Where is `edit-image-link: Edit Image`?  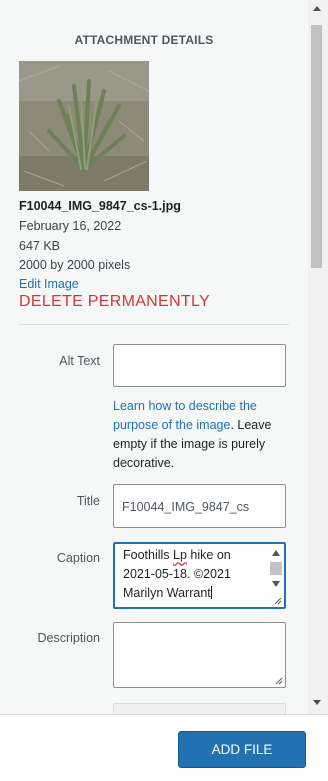 edit-image-link: Edit Image is located at coordinates (49, 284).